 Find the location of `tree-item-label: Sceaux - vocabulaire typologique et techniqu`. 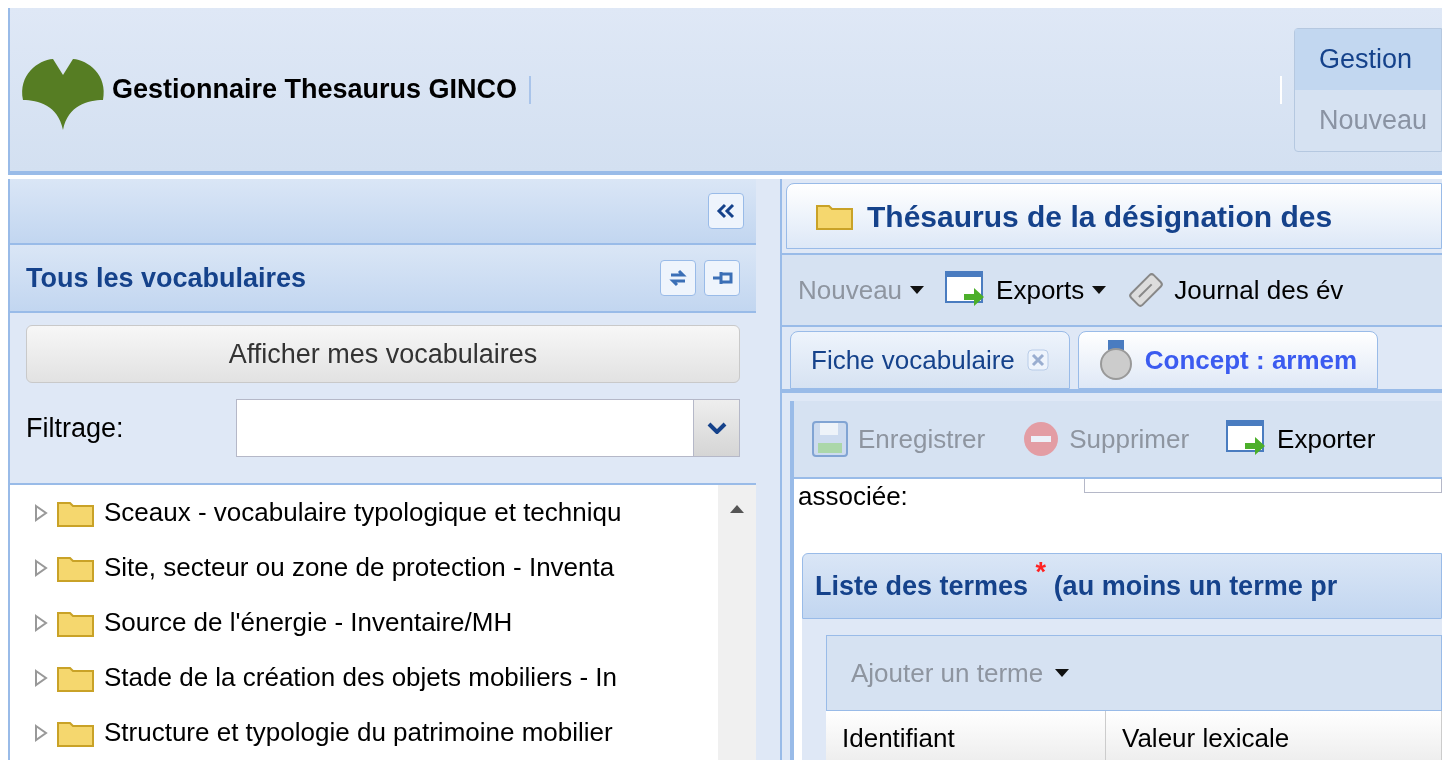

tree-item-label: Sceaux - vocabulaire typologique et techniqu is located at coordinates (363, 512).